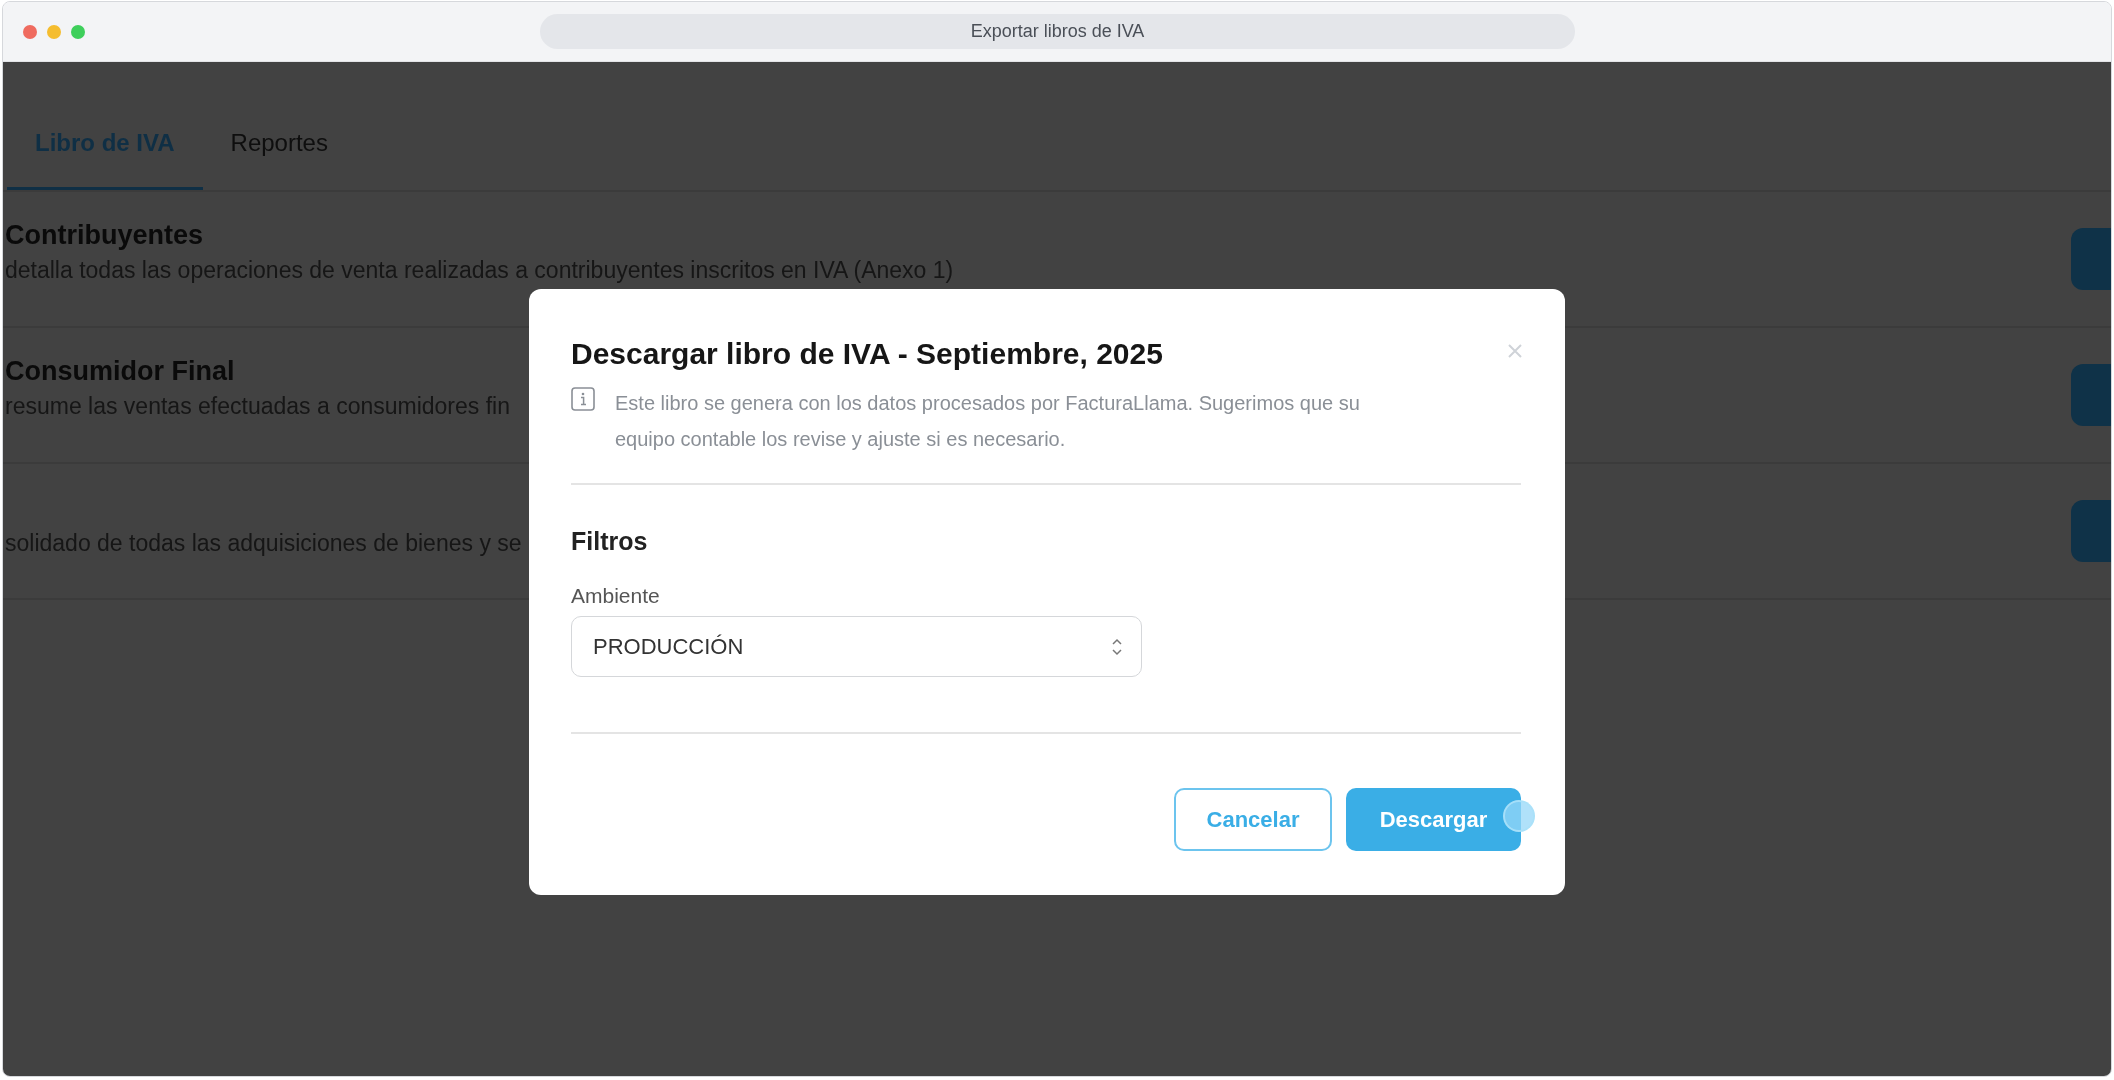 The height and width of the screenshot is (1080, 2114). I want to click on dialog-title: Descargar libro de IVA - Septiembre, 2025, so click(867, 354).